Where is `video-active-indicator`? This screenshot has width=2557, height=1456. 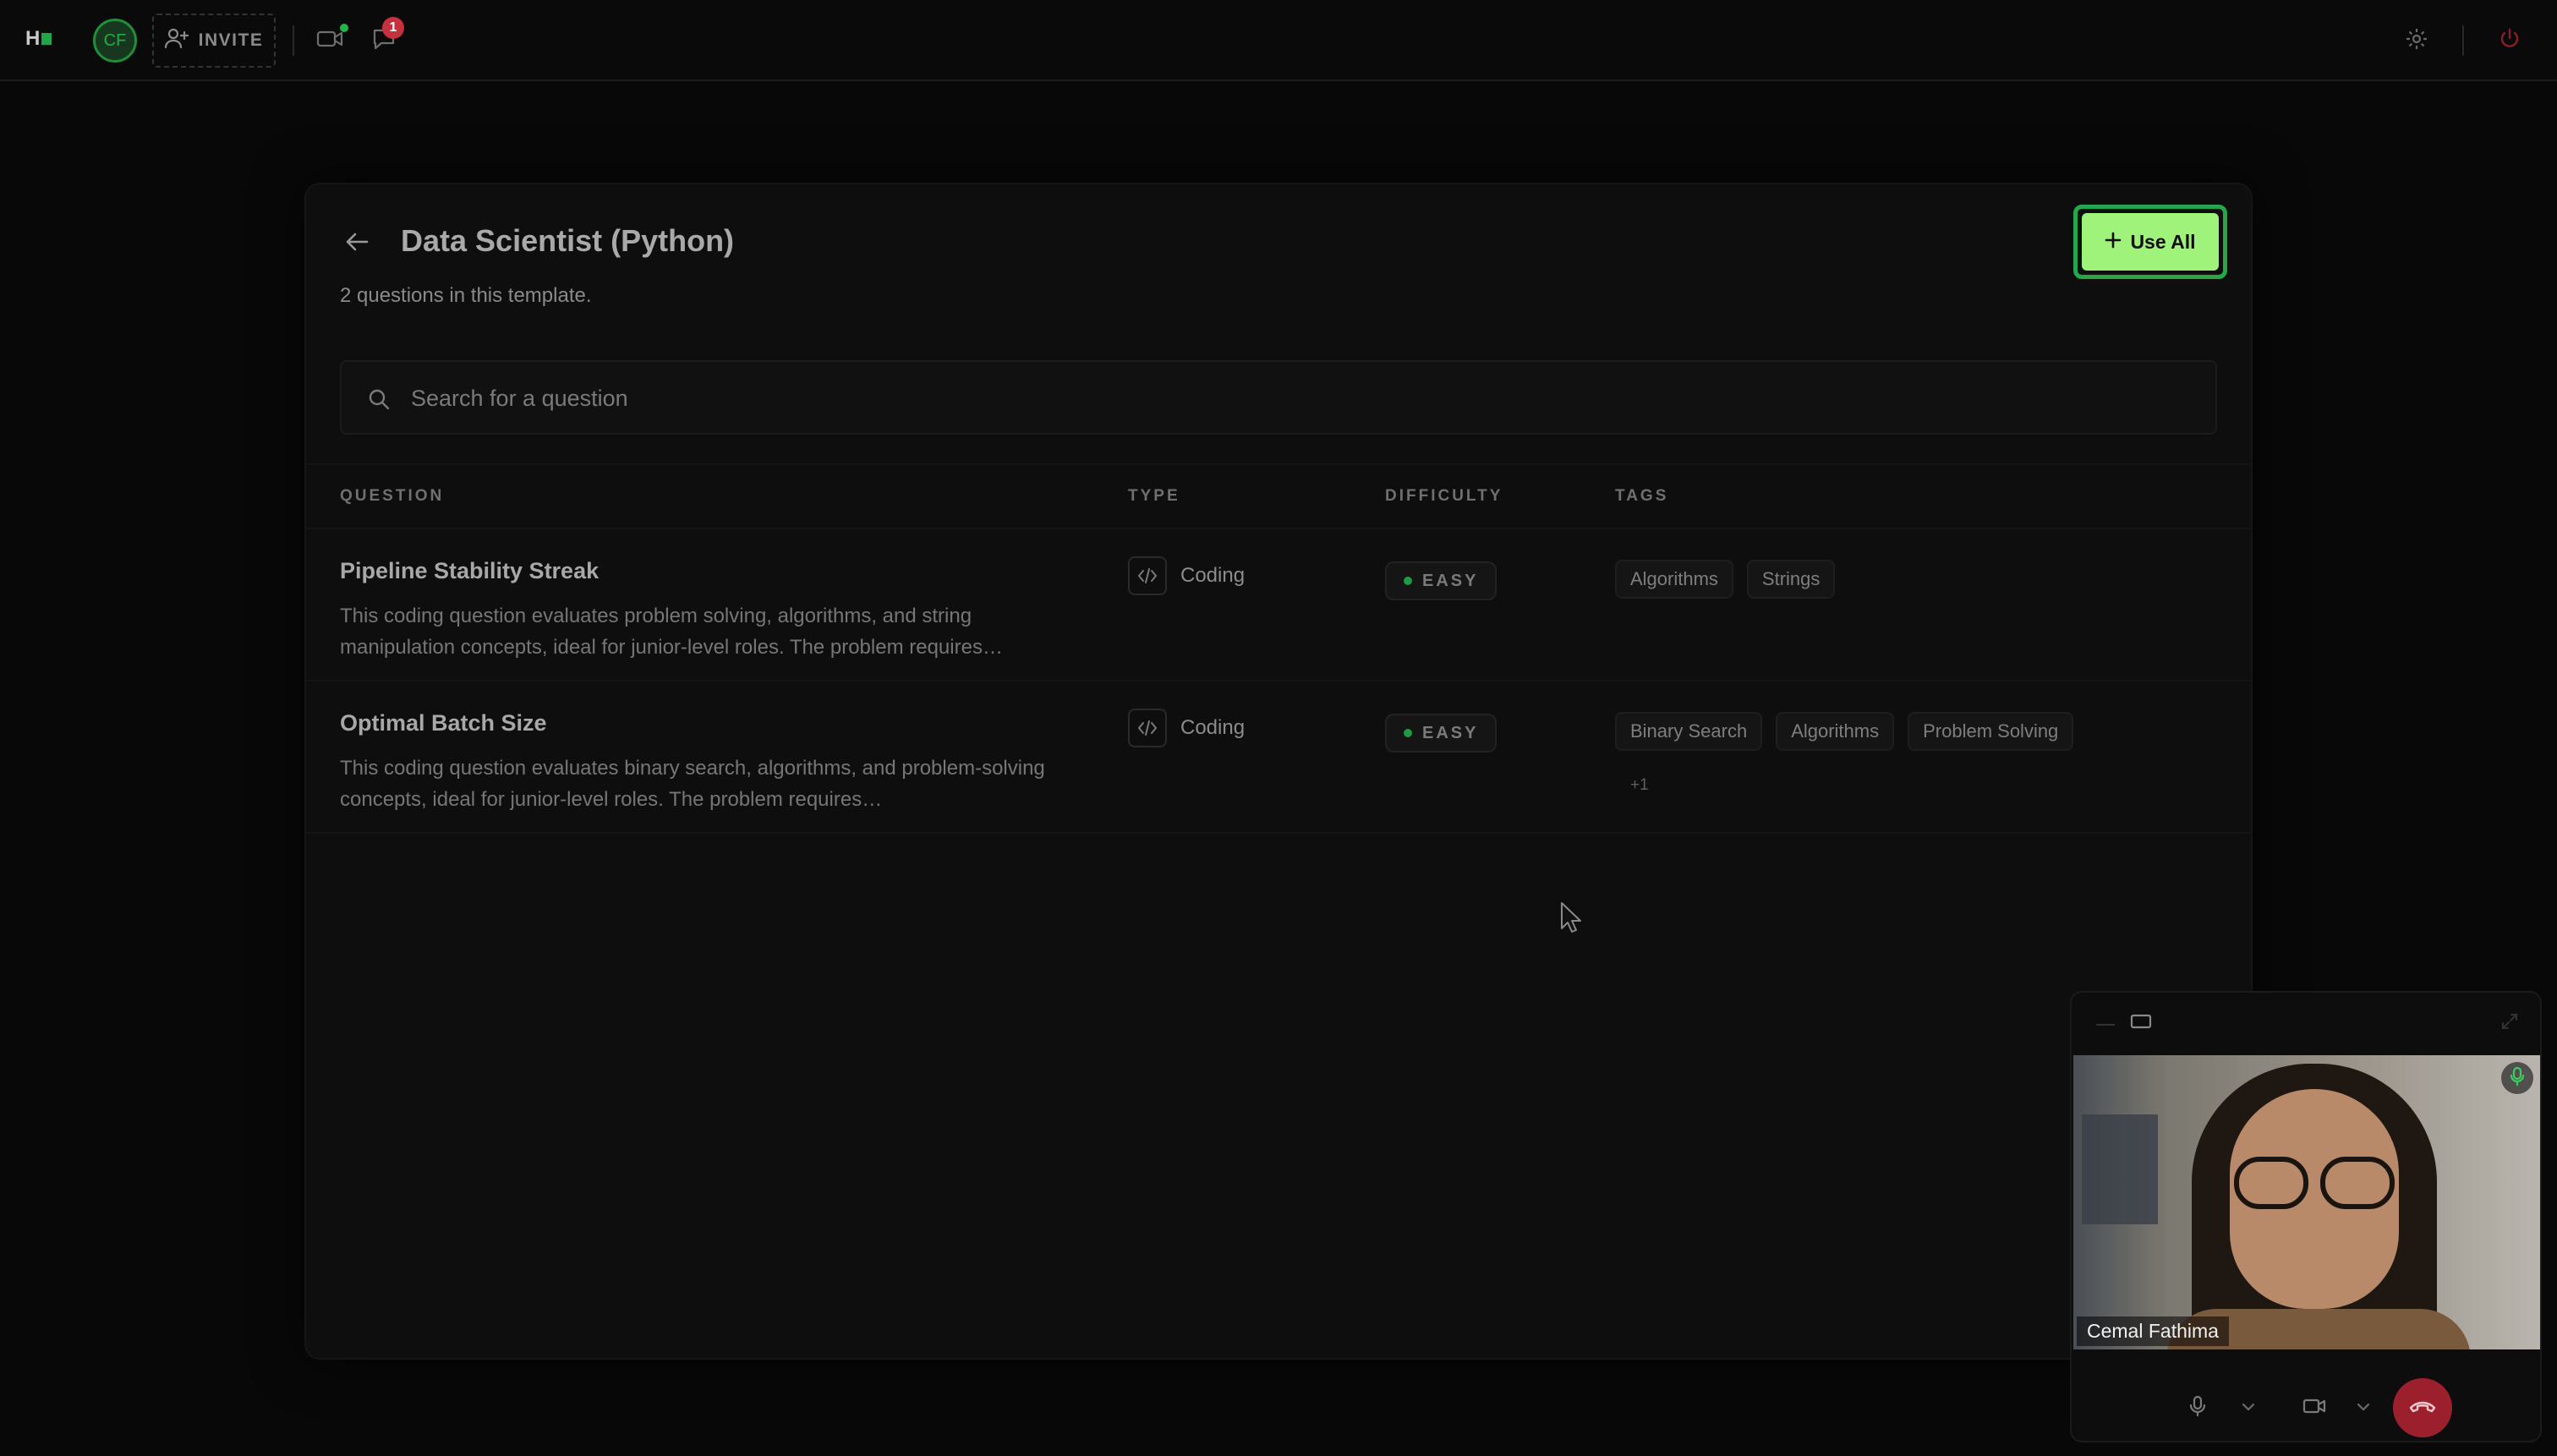 video-active-indicator is located at coordinates (344, 28).